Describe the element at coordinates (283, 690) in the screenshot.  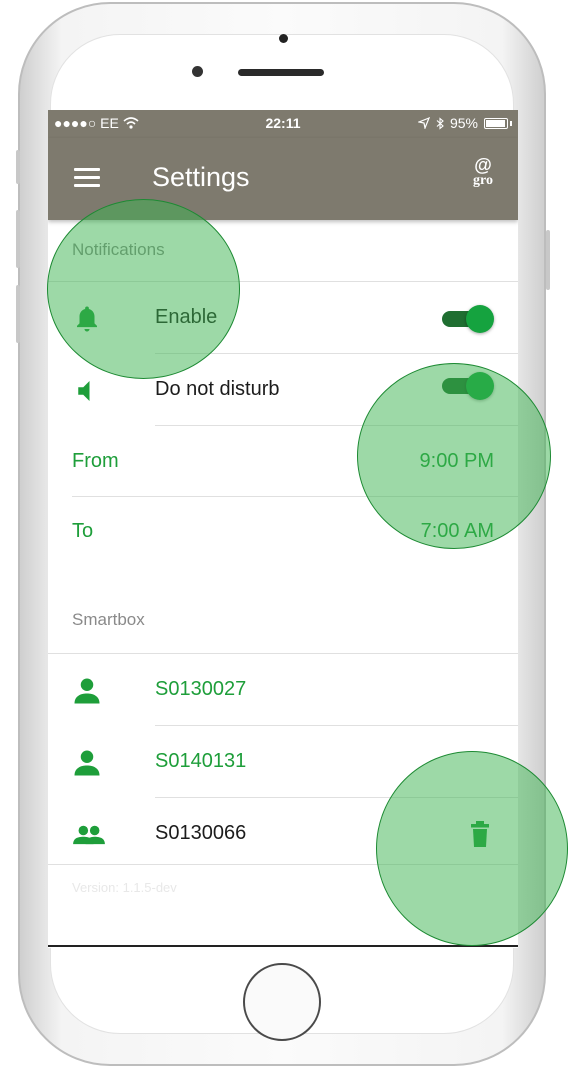
I see `smartbox-item: S0130027` at that location.